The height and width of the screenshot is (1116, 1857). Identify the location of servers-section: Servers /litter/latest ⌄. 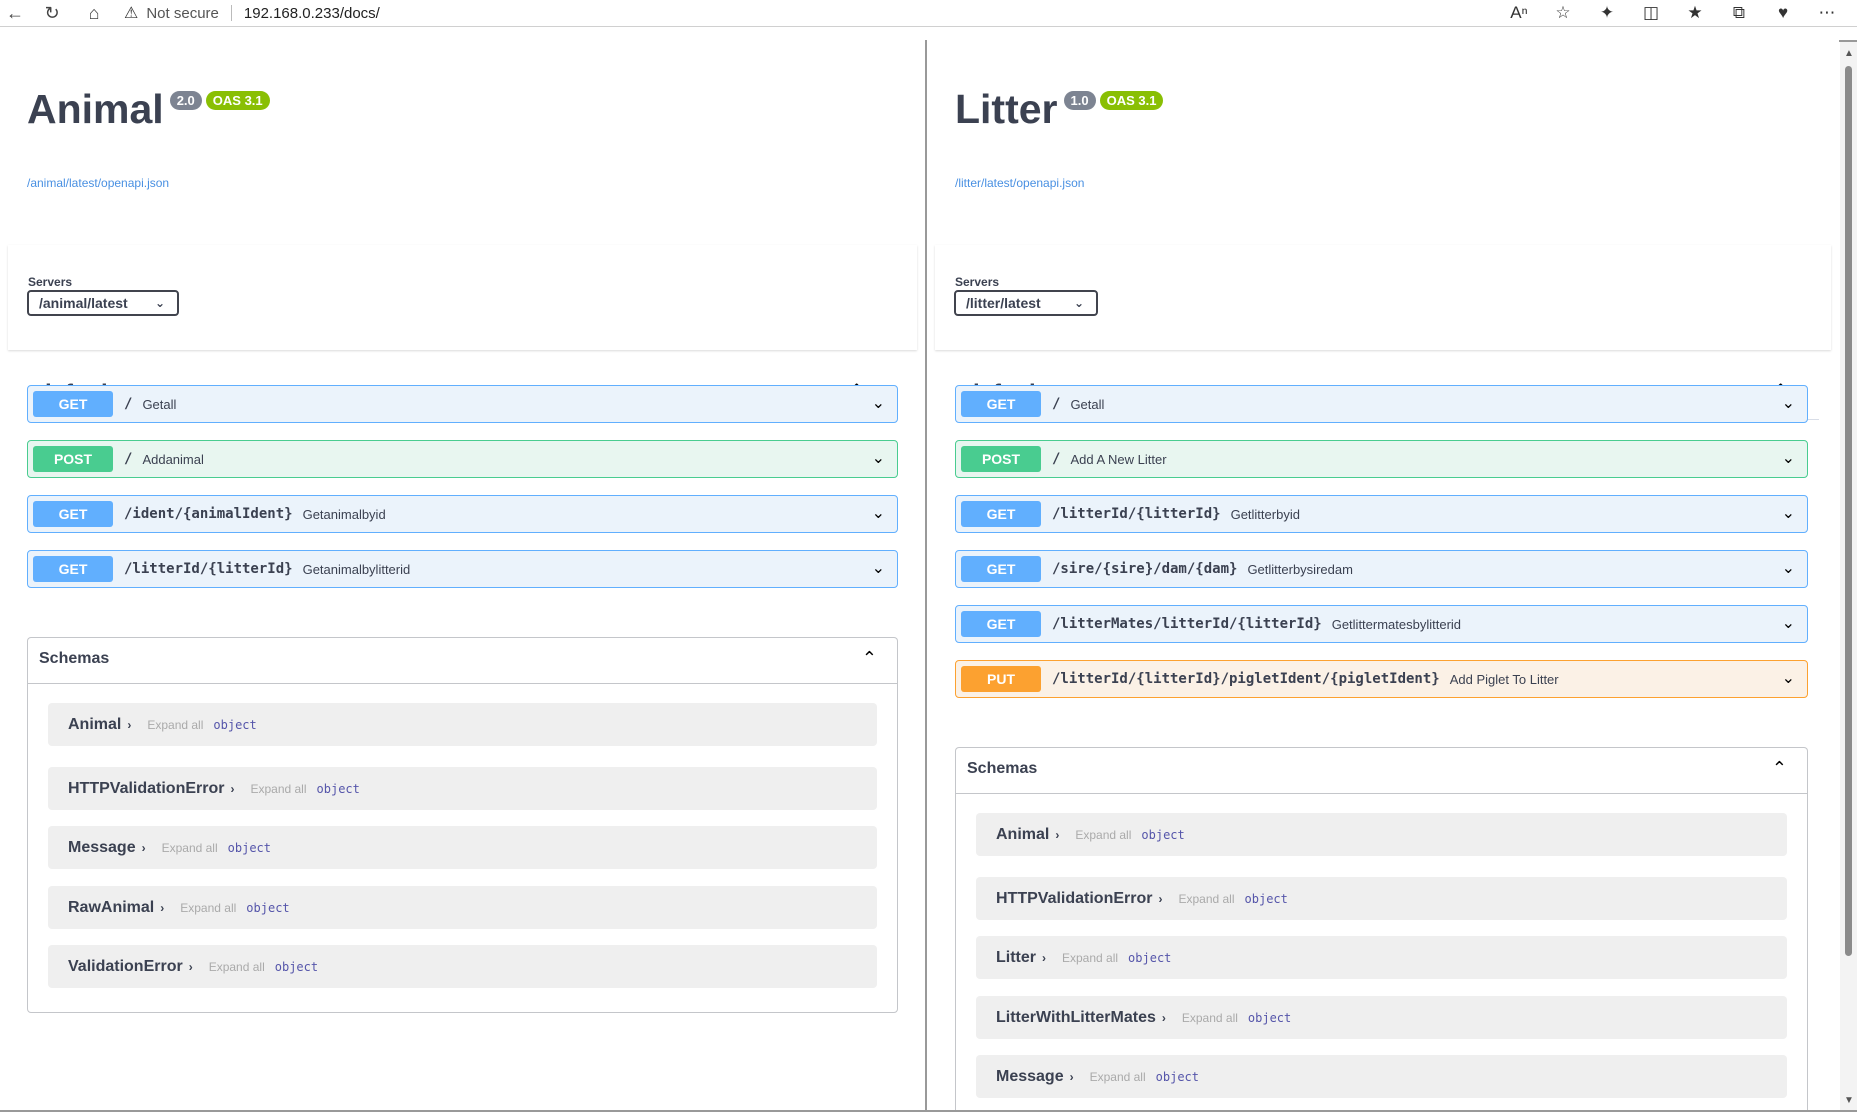
(1383, 297).